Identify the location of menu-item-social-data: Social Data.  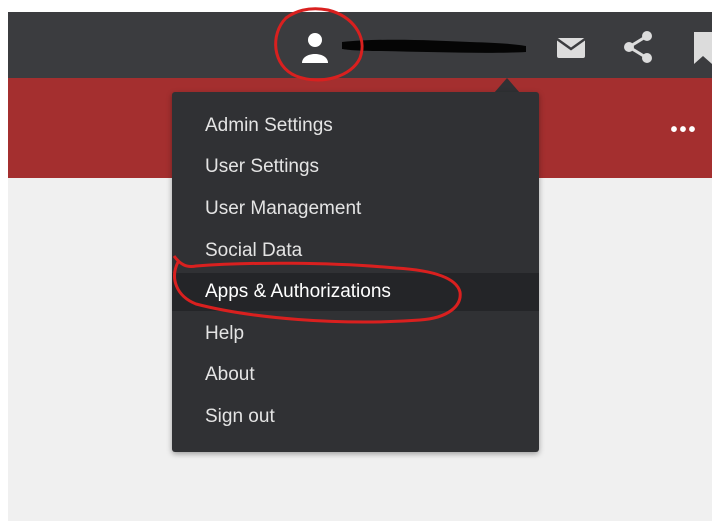
(355, 251).